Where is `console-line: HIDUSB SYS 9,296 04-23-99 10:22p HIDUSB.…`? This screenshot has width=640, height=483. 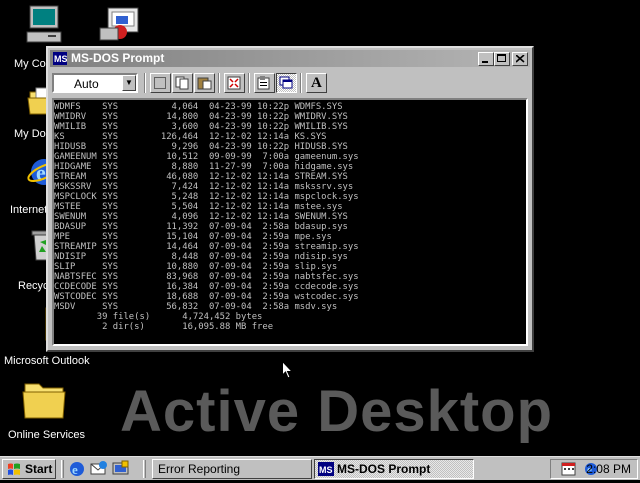 console-line: HIDUSB SYS 9,296 04-23-99 10:22p HIDUSB.… is located at coordinates (201, 147).